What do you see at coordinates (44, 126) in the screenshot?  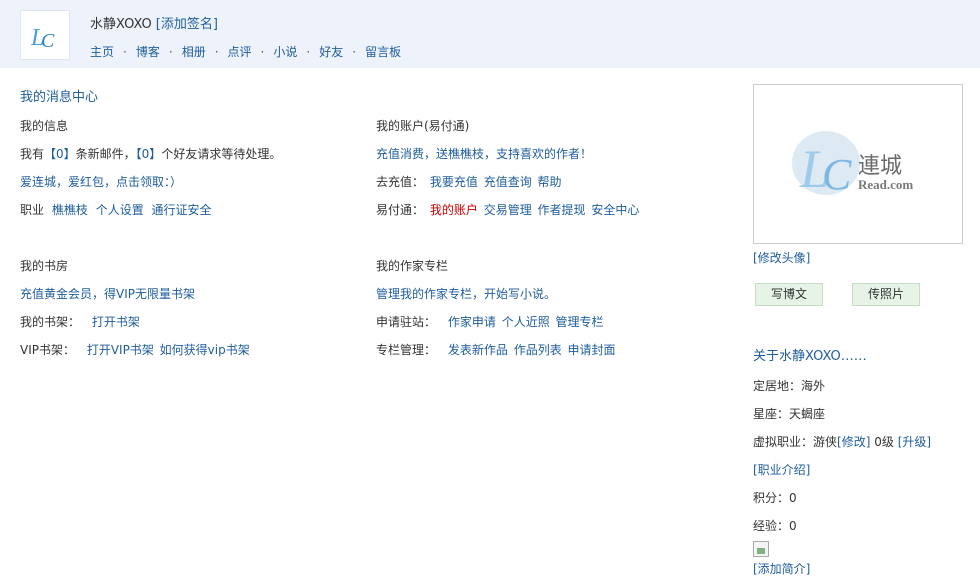 I see `info-heading: 我的信息` at bounding box center [44, 126].